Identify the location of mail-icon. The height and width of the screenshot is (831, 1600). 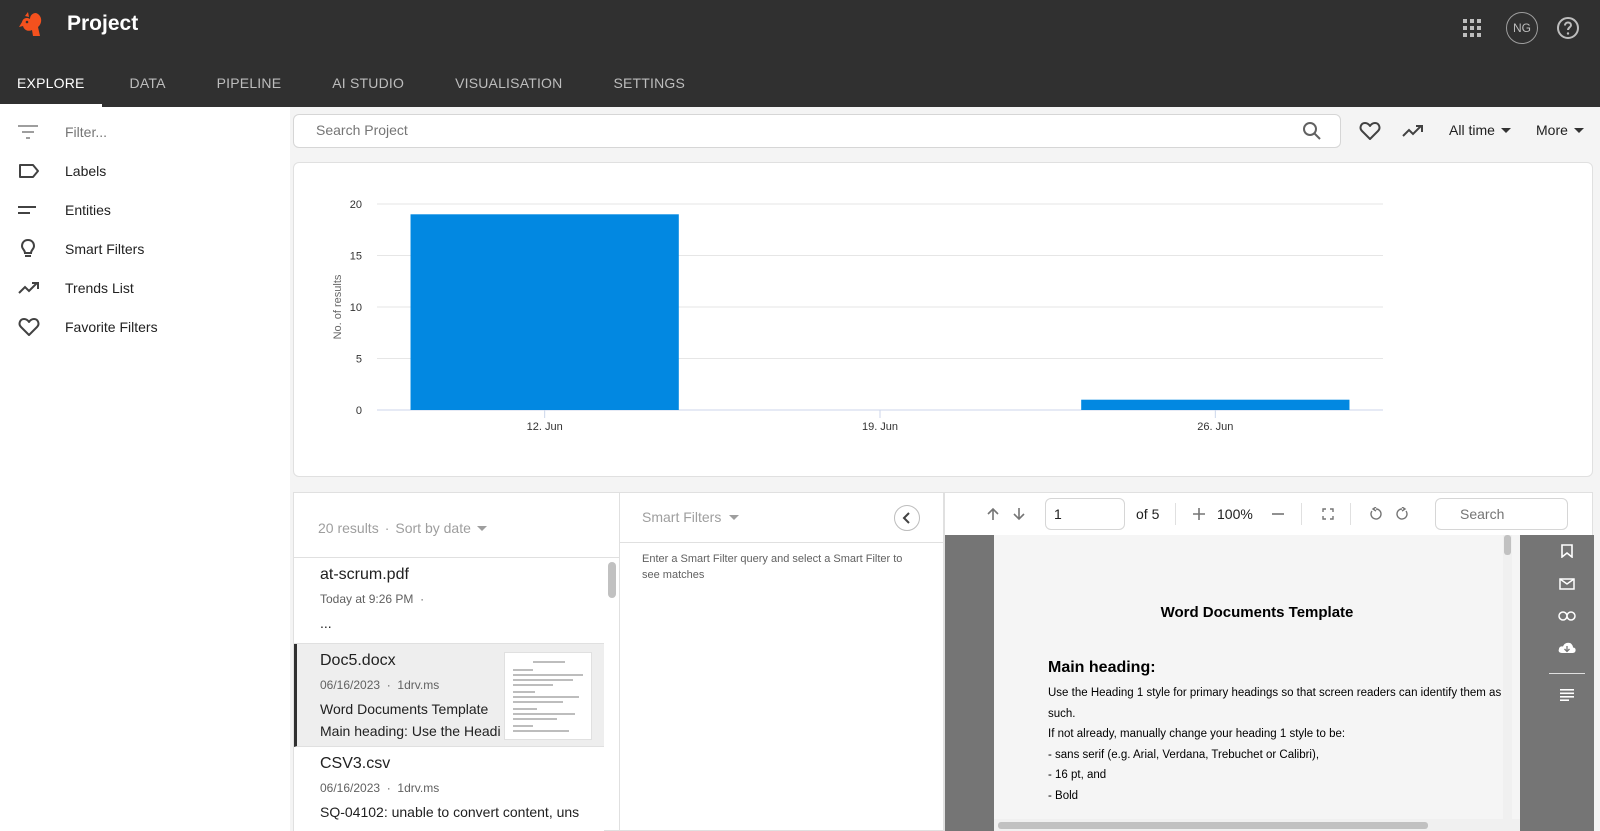
(1567, 584).